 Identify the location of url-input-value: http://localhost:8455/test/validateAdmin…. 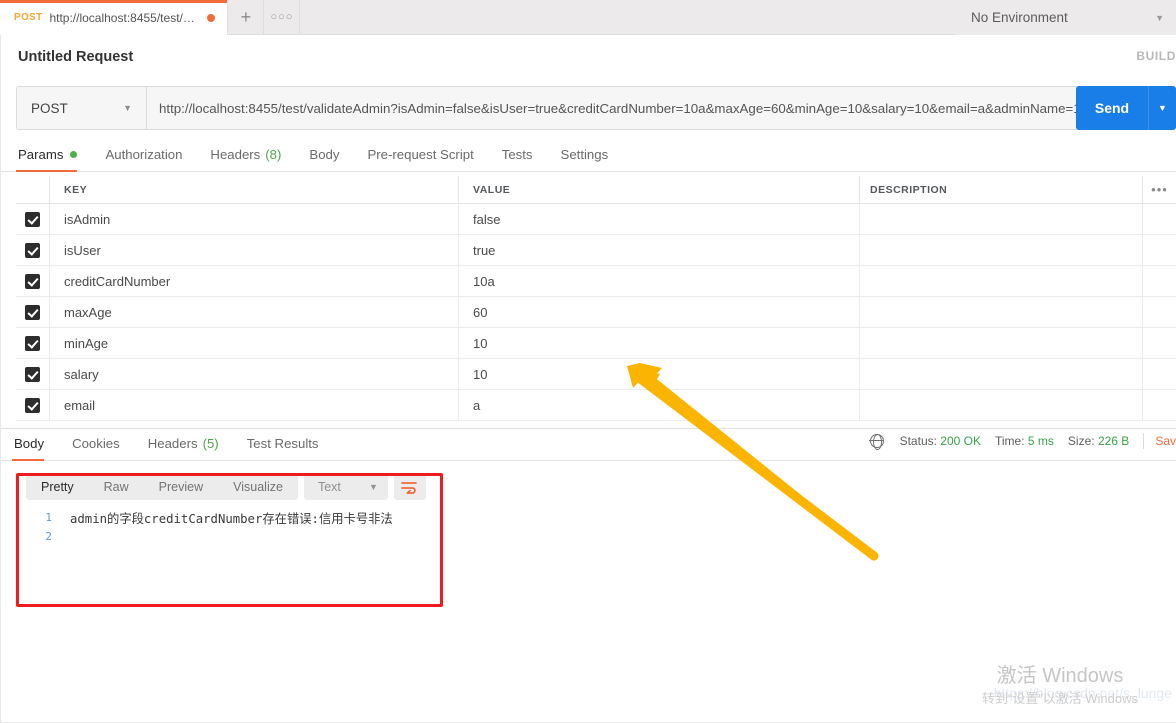
(638, 108).